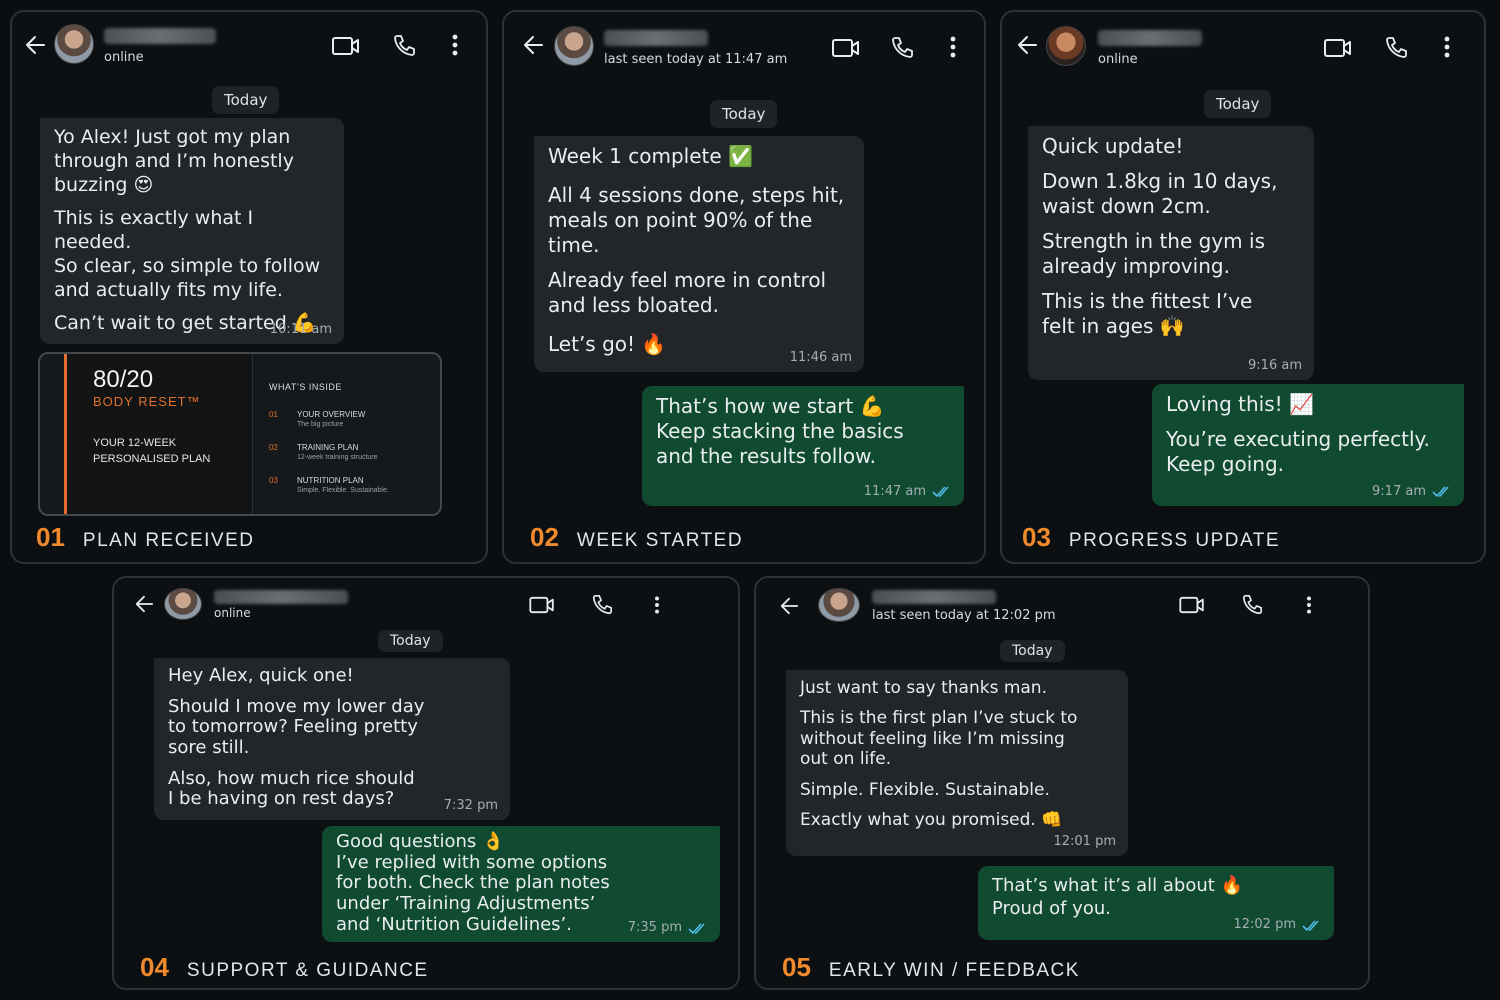 This screenshot has width=1500, height=1000. Describe the element at coordinates (744, 44) in the screenshot. I see `chat-header: last seen today at 11:47 am` at that location.